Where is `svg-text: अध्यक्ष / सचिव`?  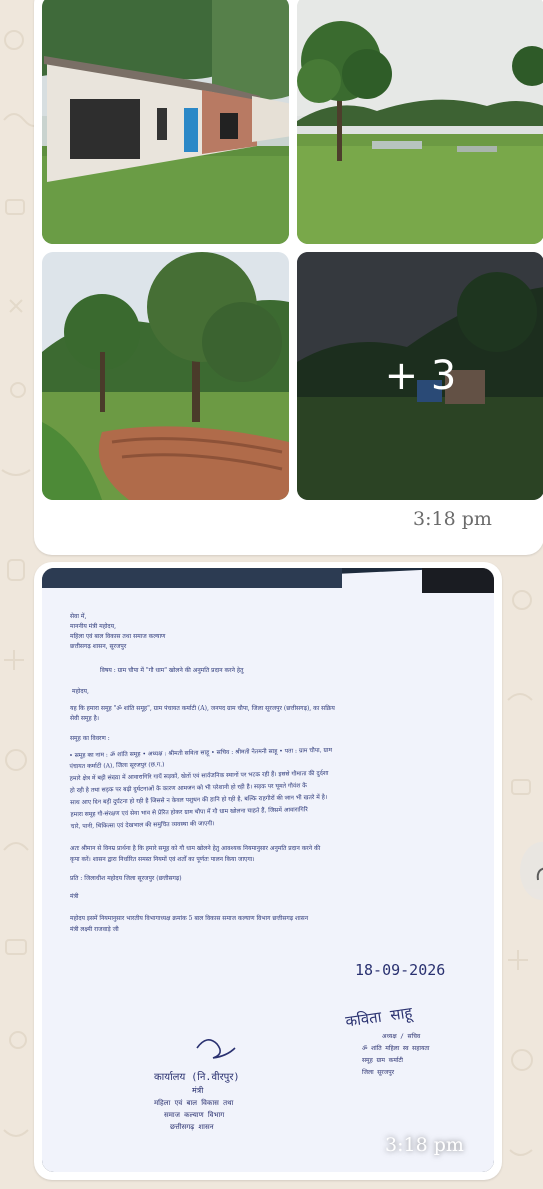 svg-text: अध्यक्ष / सचिव is located at coordinates (401, 1036).